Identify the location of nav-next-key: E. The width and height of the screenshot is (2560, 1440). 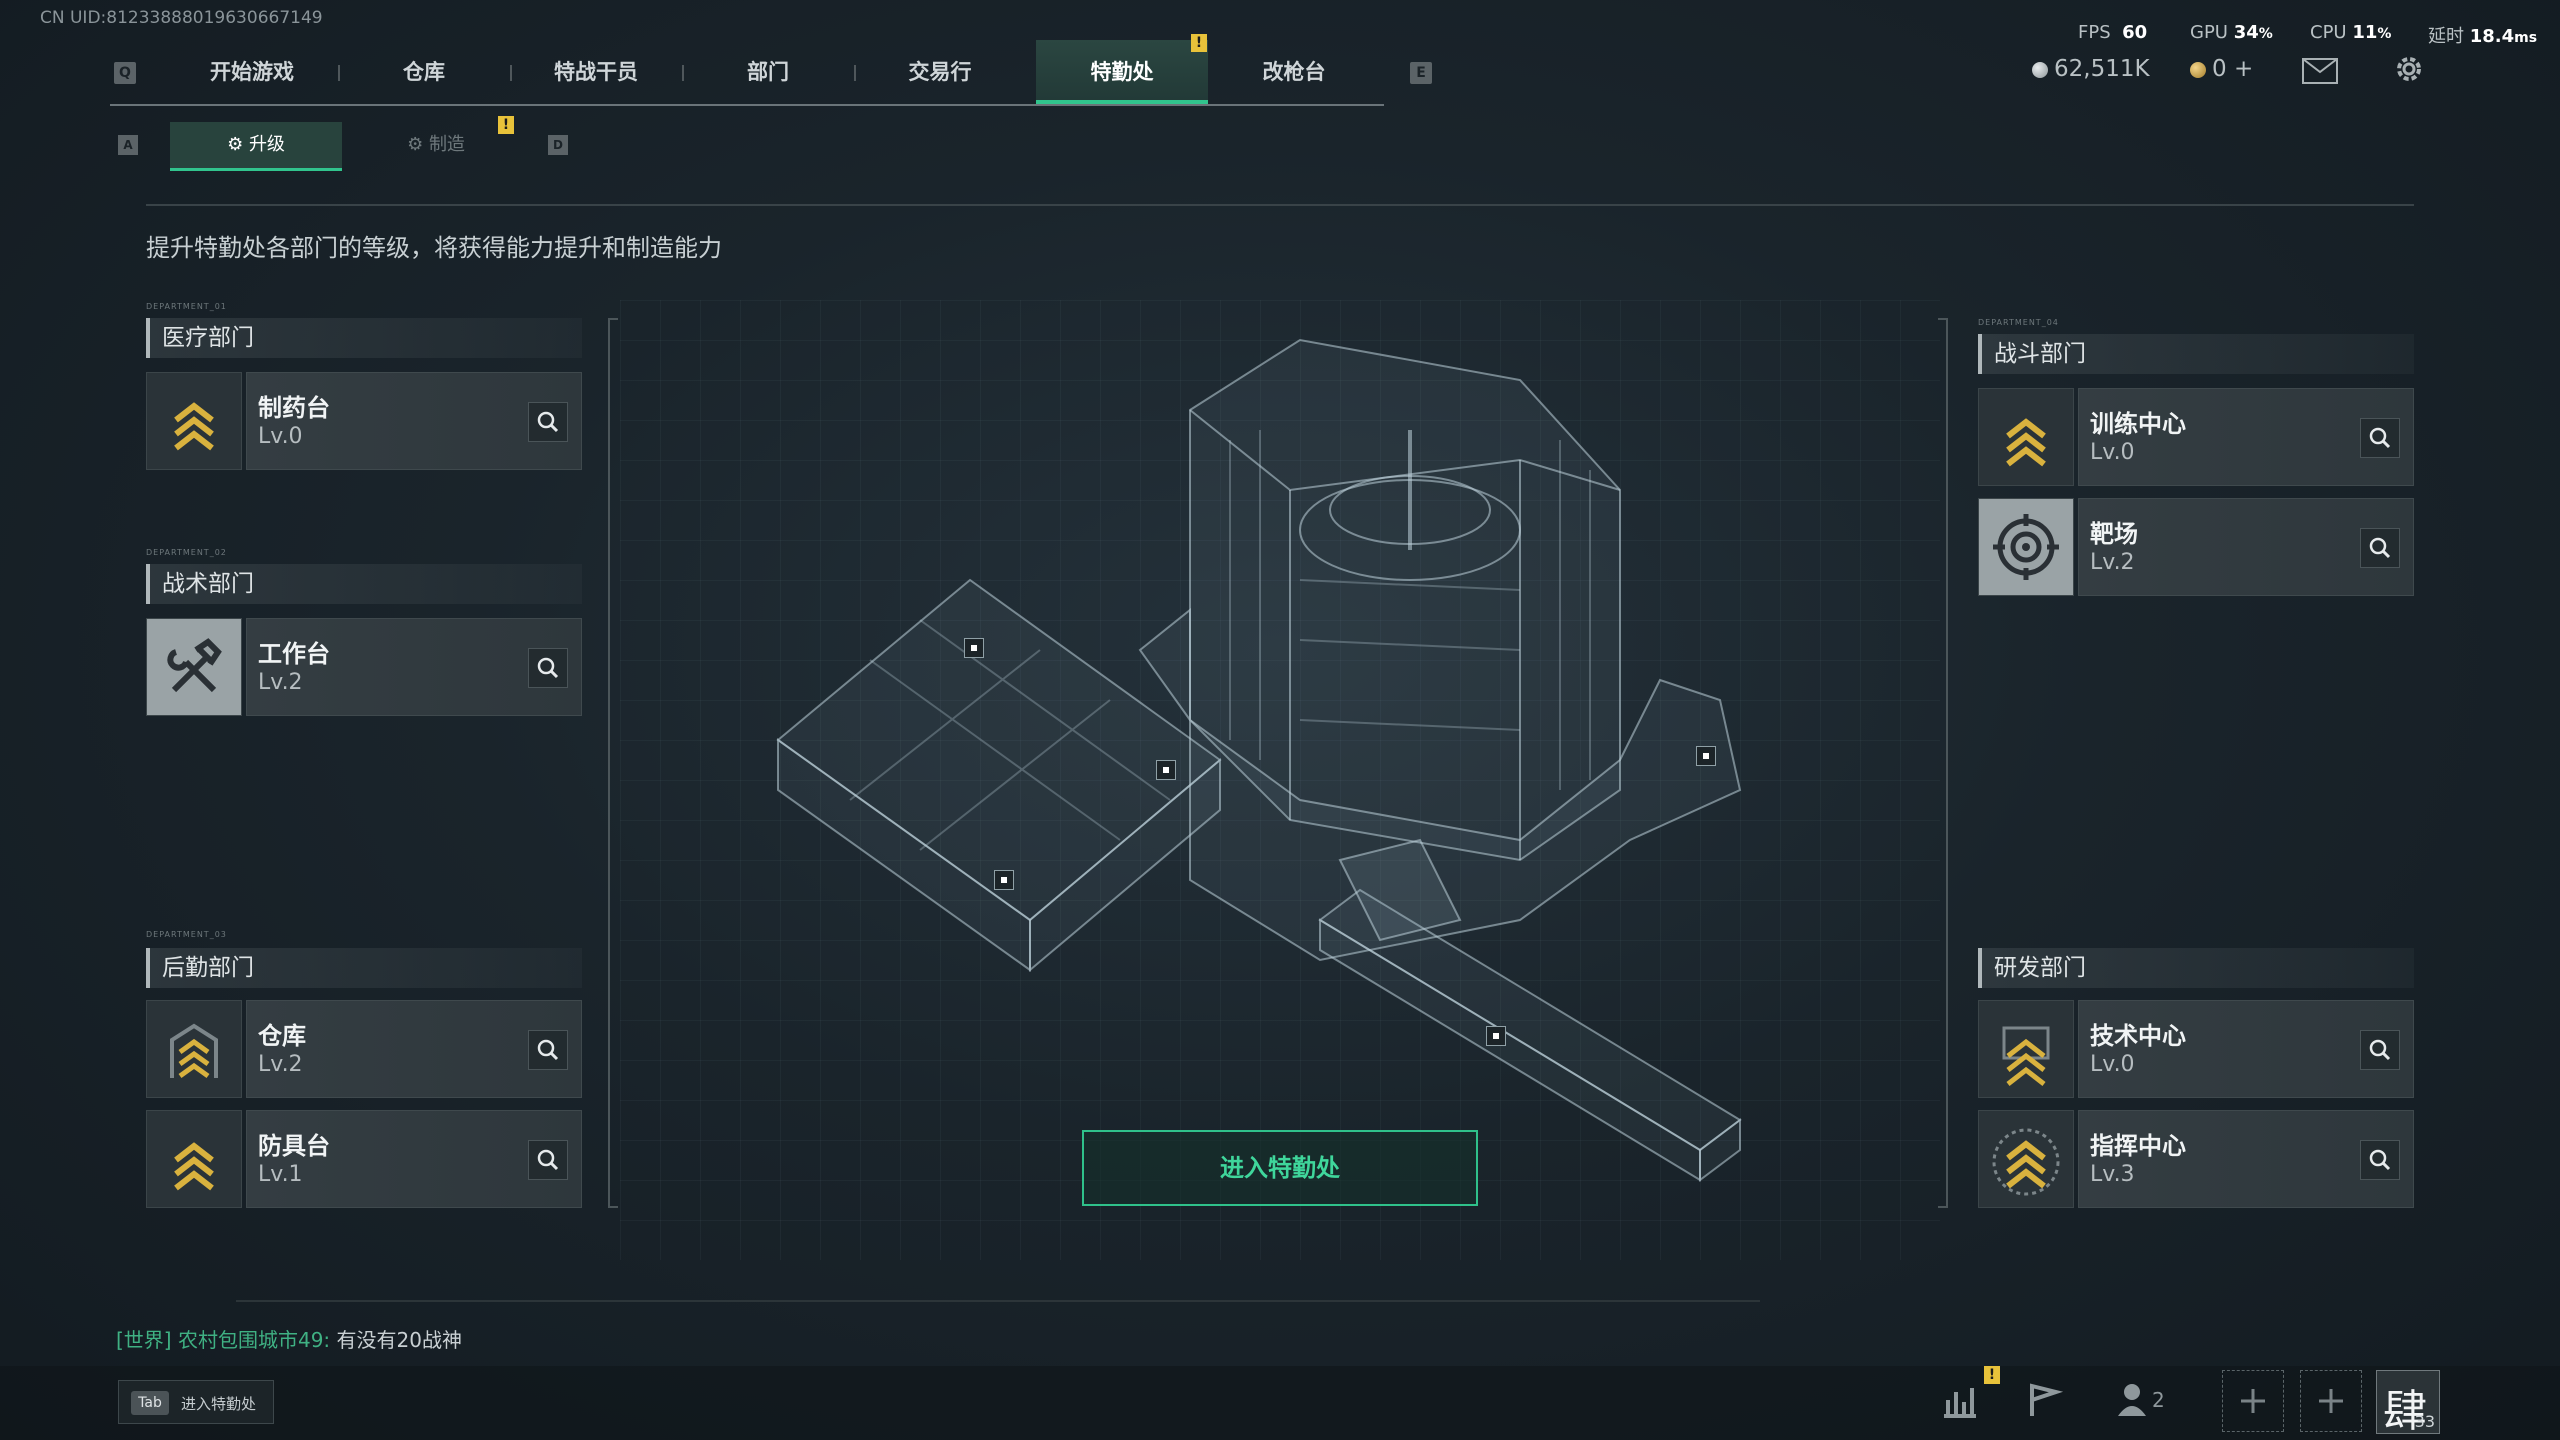
(1421, 73).